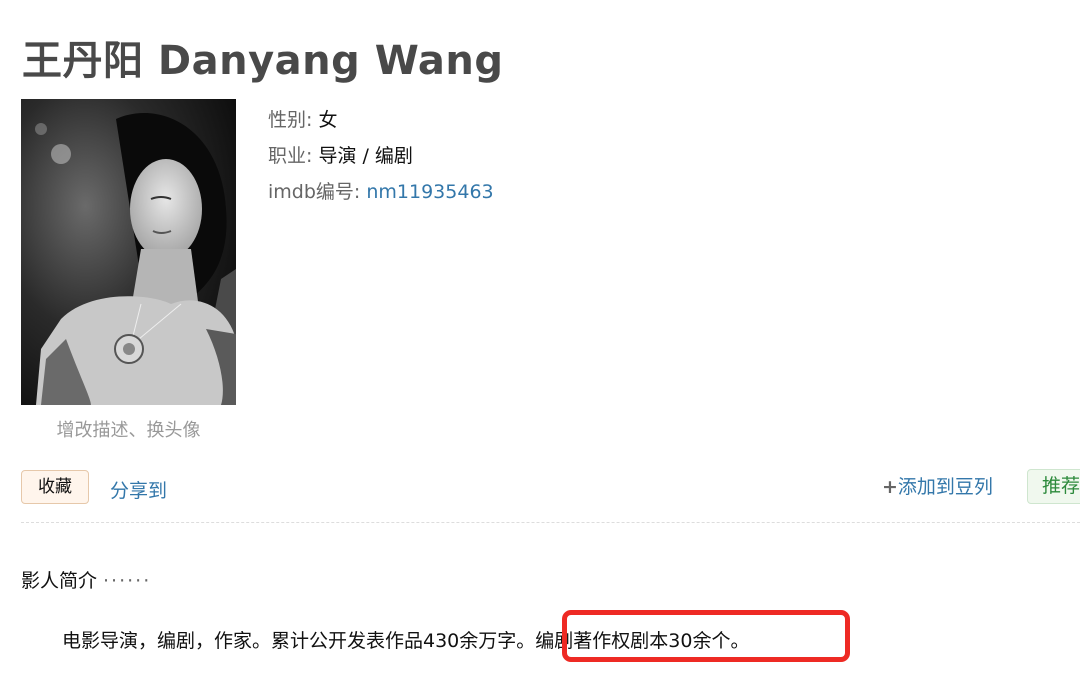 The width and height of the screenshot is (1080, 680). Describe the element at coordinates (263, 61) in the screenshot. I see `page-title: 王丹阳 Danyang Wang` at that location.